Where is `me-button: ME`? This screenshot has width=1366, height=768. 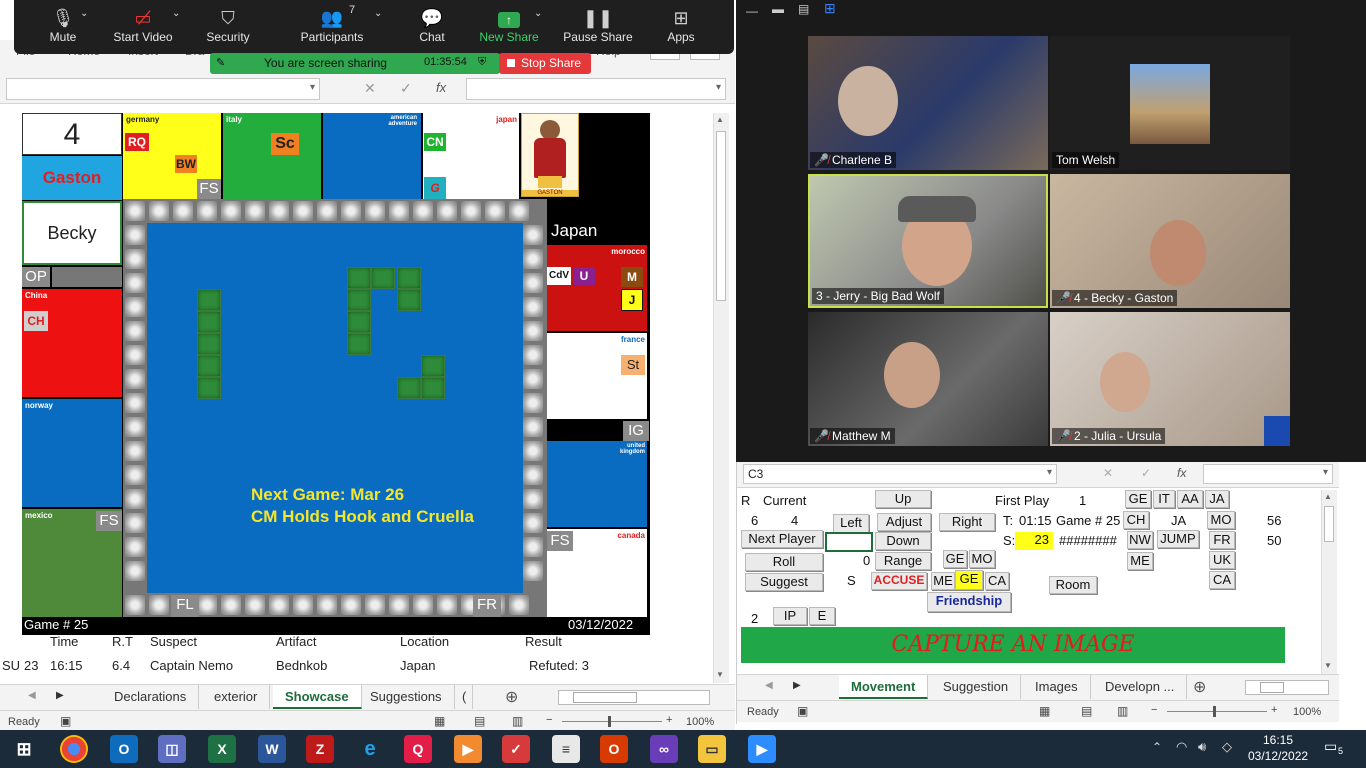
me-button: ME is located at coordinates (1140, 561).